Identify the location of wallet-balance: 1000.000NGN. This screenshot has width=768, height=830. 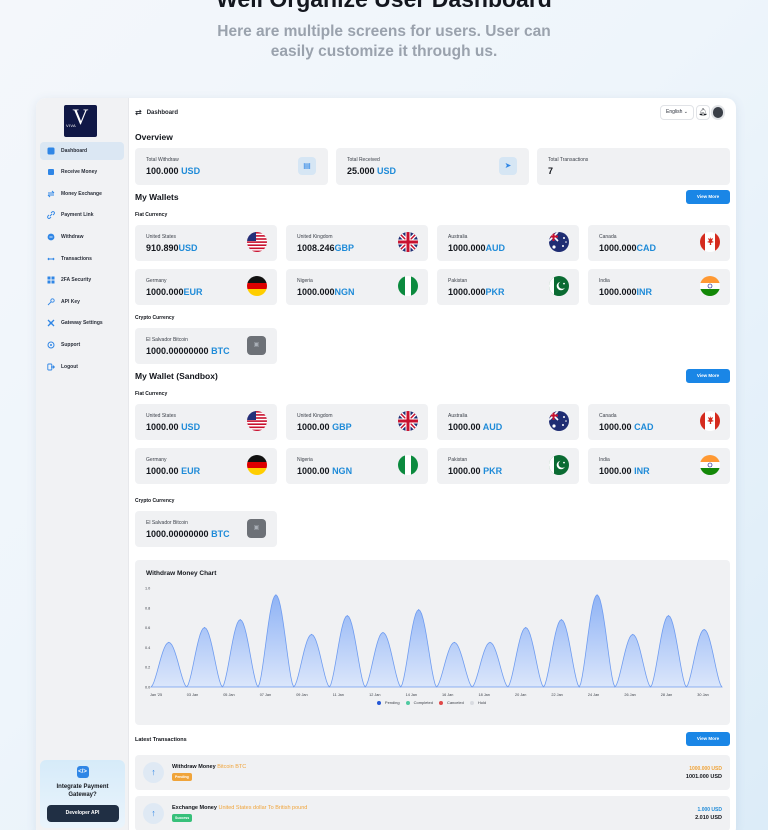
(326, 292).